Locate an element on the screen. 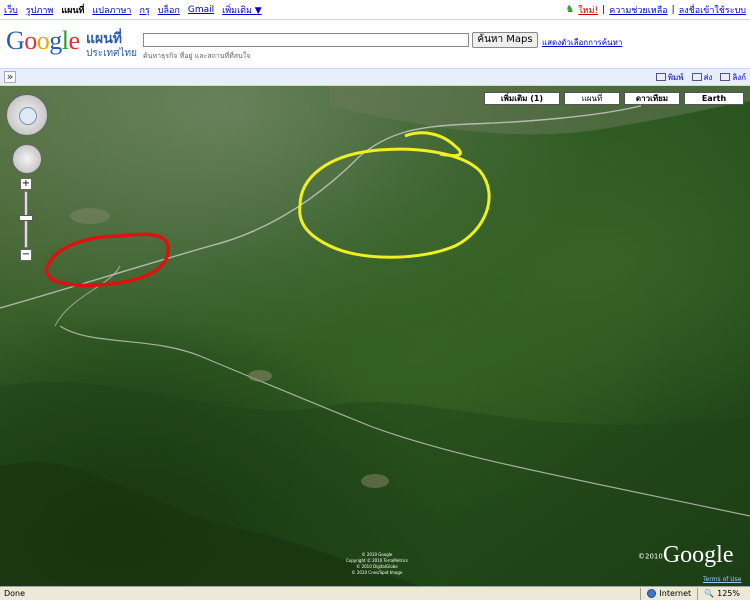 Image resolution: width=750 pixels, height=600 pixels. map-toolbar: » พิมพ์ ส่ง ลิงก์ is located at coordinates (375, 77).